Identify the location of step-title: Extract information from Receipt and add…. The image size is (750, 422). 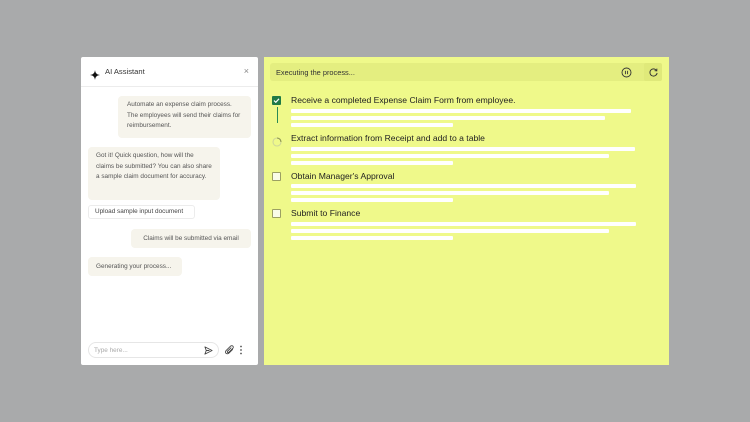
(388, 138).